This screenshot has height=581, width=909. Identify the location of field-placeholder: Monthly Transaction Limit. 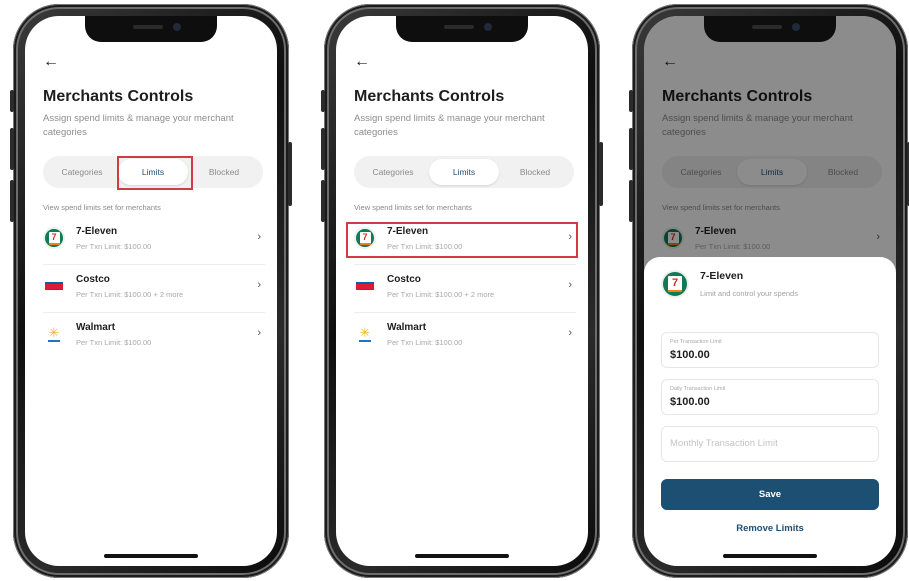
(724, 443).